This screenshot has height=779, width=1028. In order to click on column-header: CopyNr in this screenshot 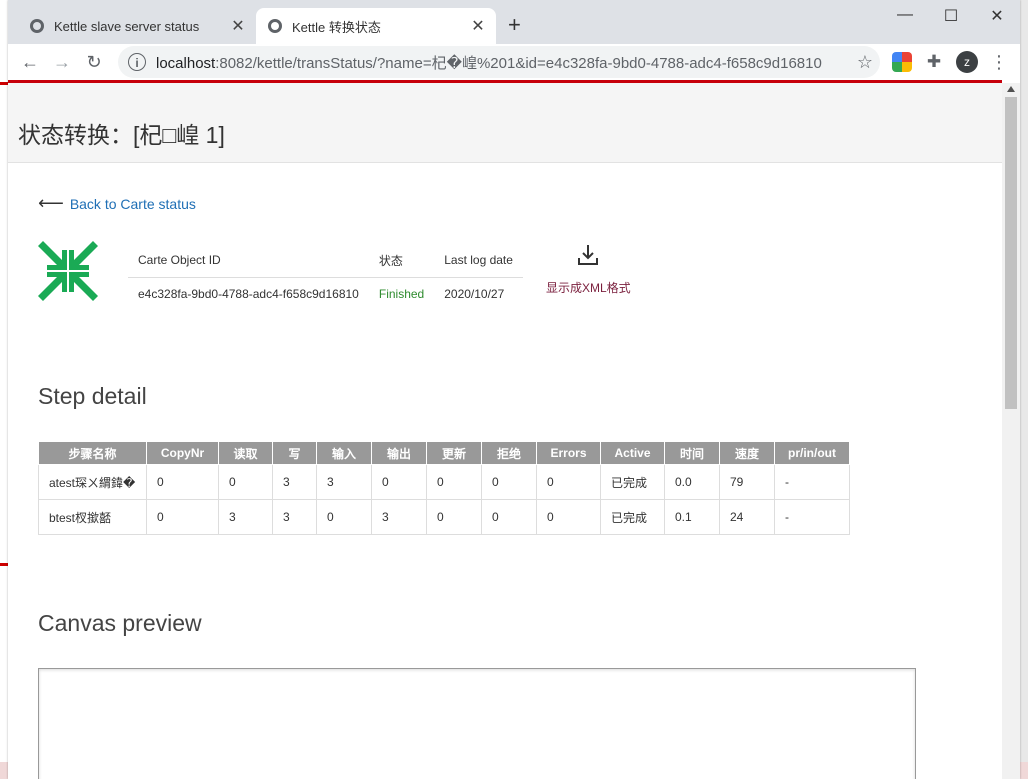, I will do `click(182, 453)`.